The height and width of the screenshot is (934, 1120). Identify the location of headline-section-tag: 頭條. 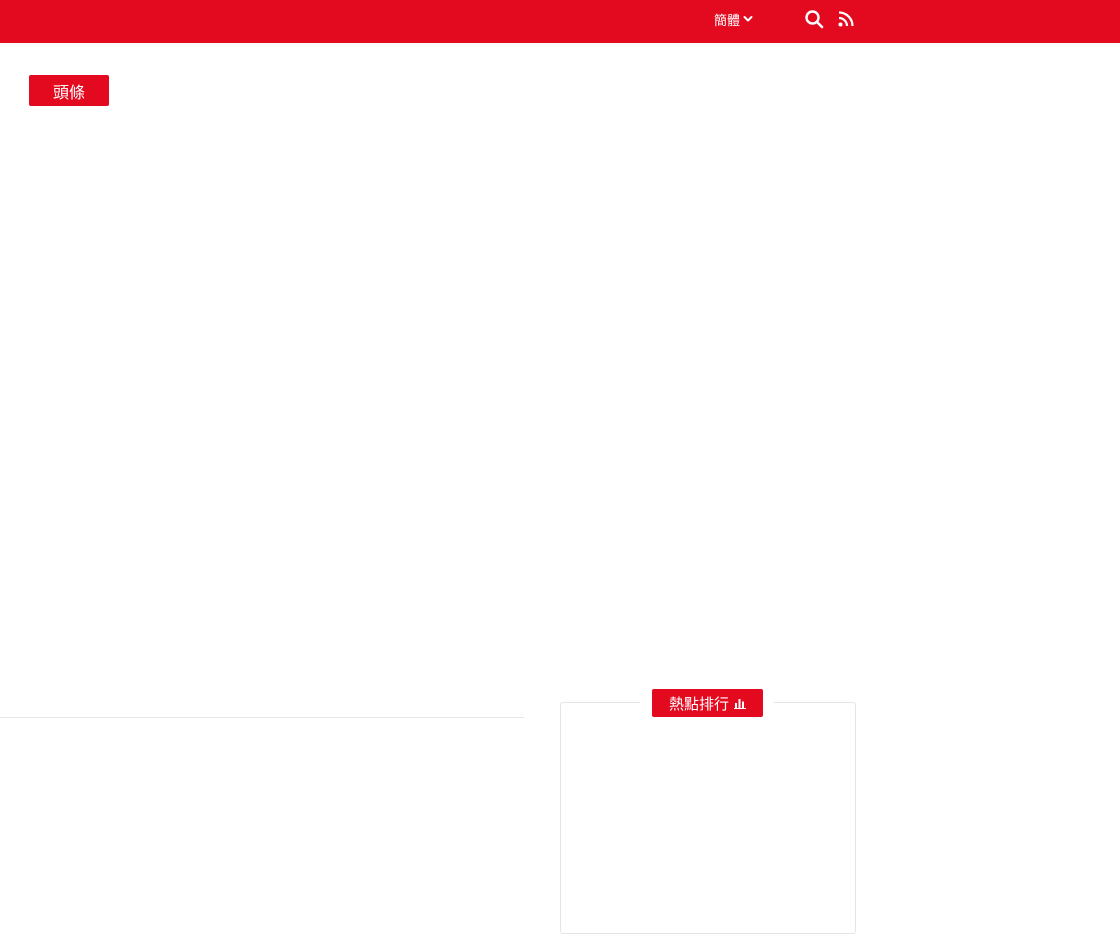
(69, 90).